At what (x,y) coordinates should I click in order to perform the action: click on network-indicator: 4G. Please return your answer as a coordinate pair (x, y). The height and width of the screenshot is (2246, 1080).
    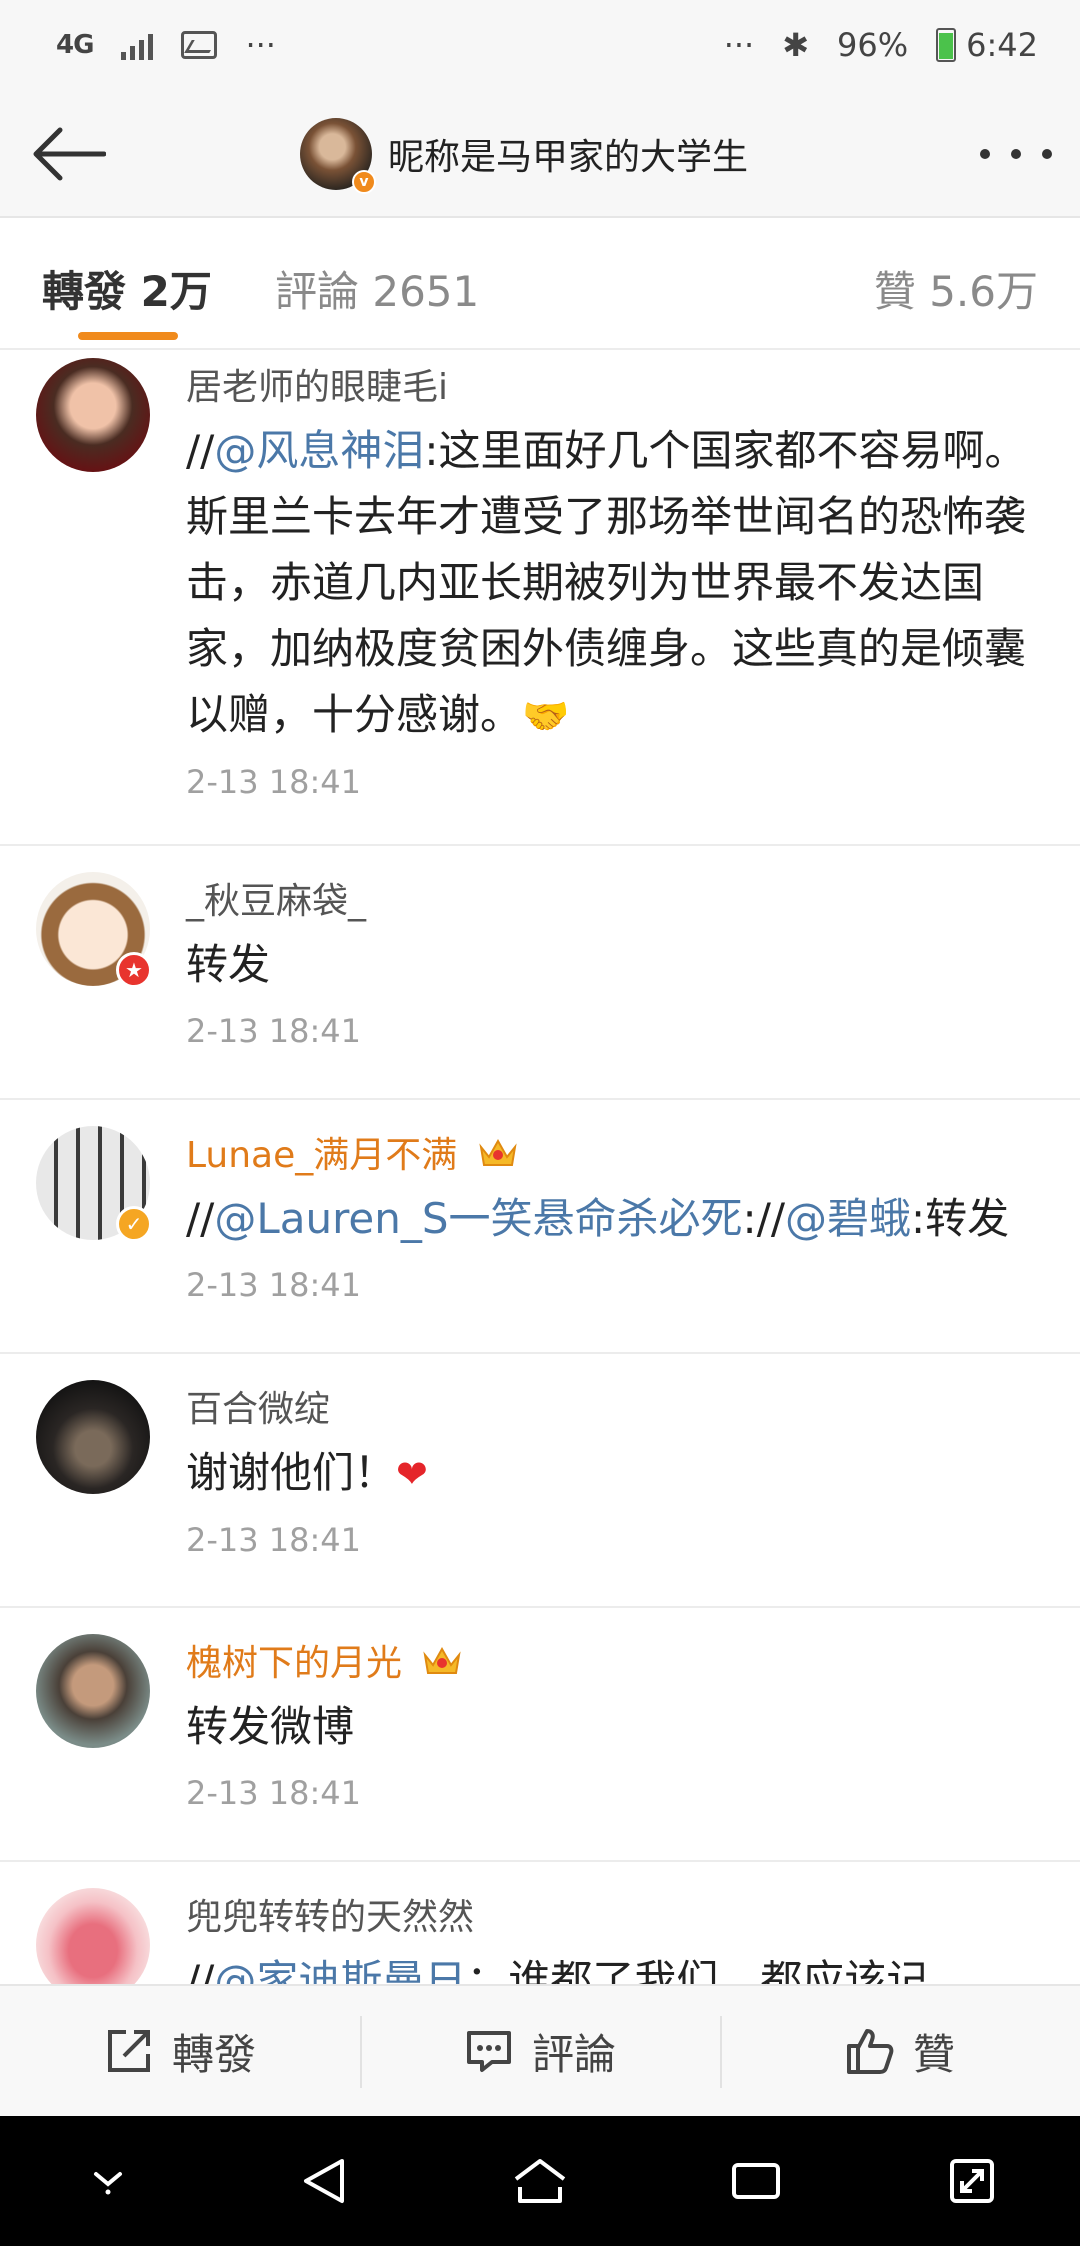
    Looking at the image, I should click on (75, 45).